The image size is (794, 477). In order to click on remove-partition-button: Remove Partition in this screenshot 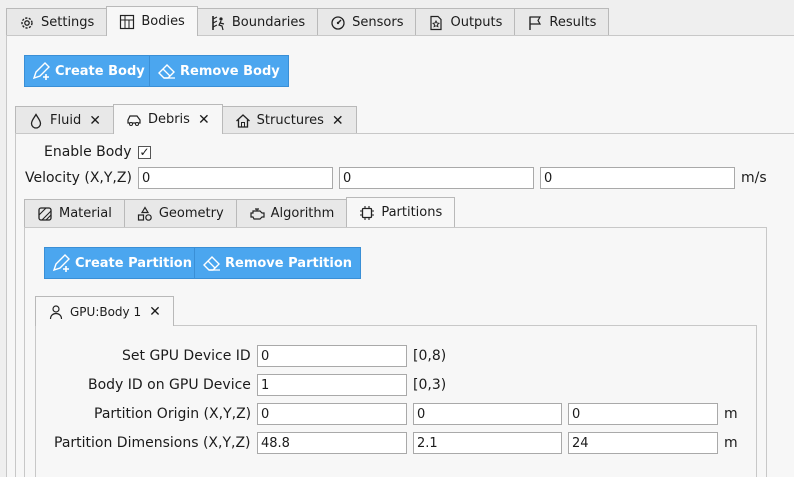, I will do `click(278, 263)`.